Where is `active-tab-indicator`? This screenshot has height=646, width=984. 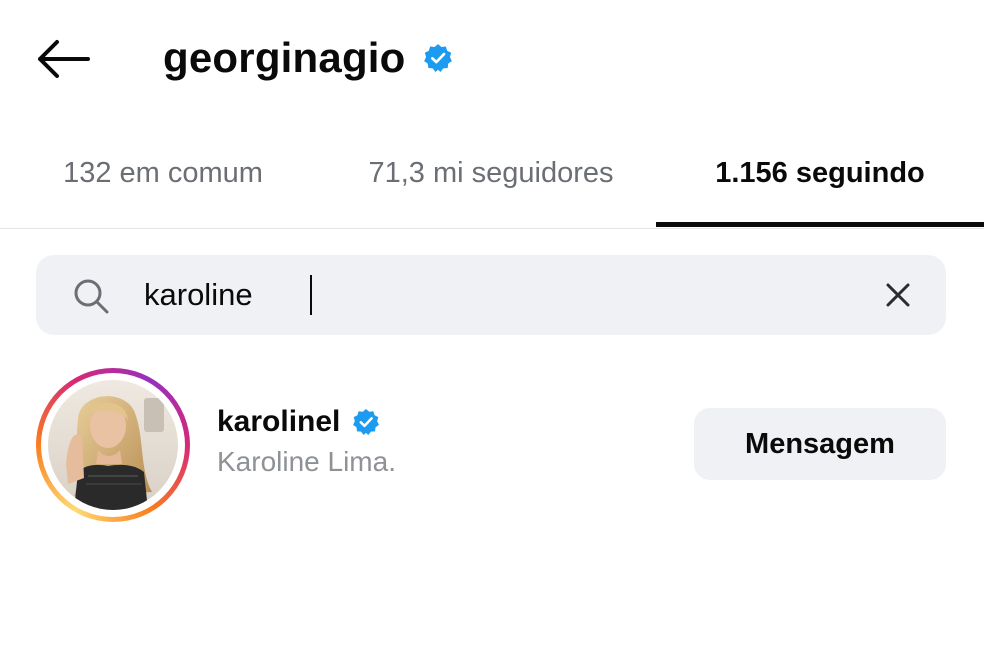
active-tab-indicator is located at coordinates (820, 224).